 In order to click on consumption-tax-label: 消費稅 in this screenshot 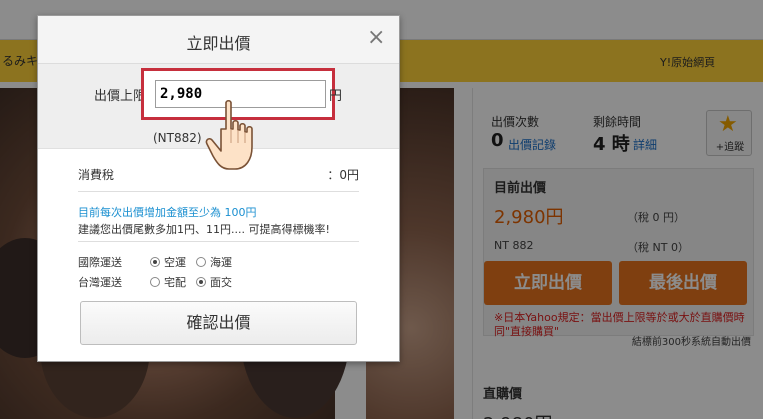, I will do `click(96, 175)`.